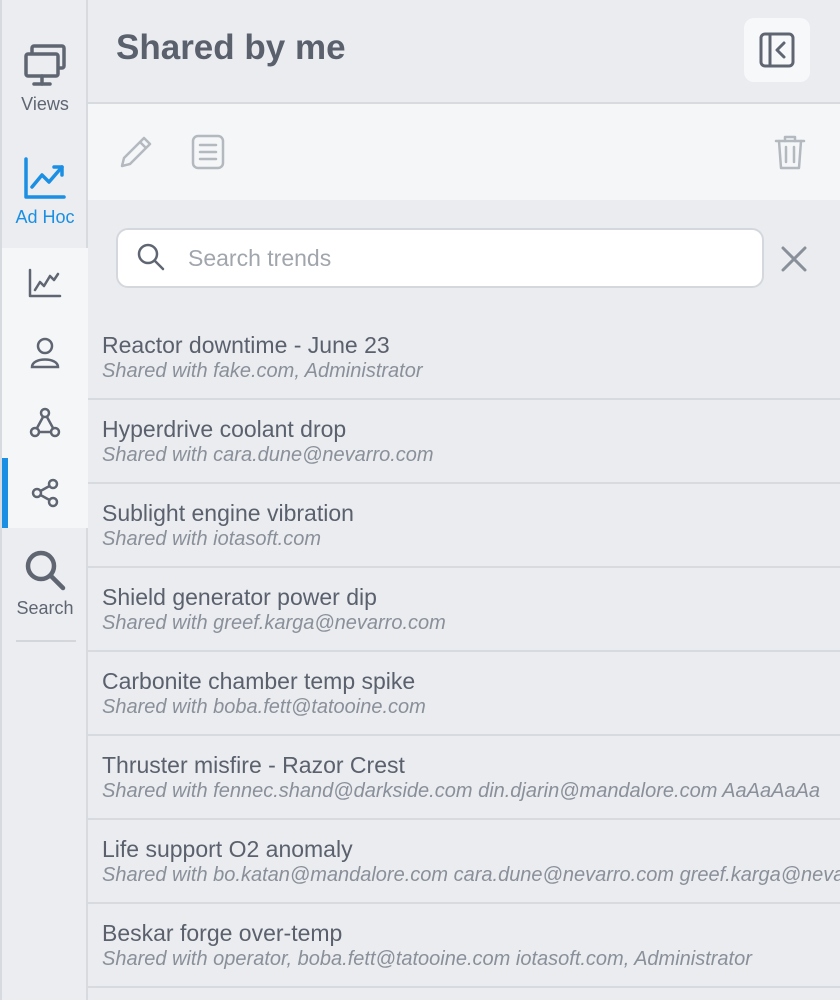 The image size is (840, 1000). What do you see at coordinates (224, 429) in the screenshot?
I see `item-title: Hyperdrive coolant drop` at bounding box center [224, 429].